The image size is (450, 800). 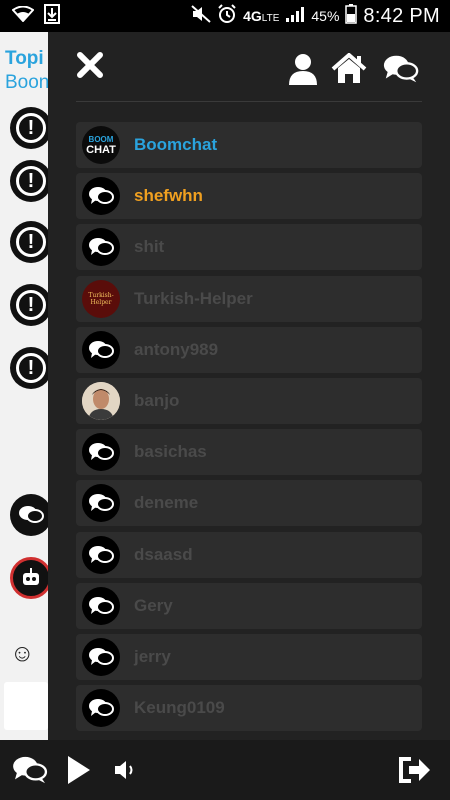 I want to click on clock: 8:42 PM, so click(x=401, y=15).